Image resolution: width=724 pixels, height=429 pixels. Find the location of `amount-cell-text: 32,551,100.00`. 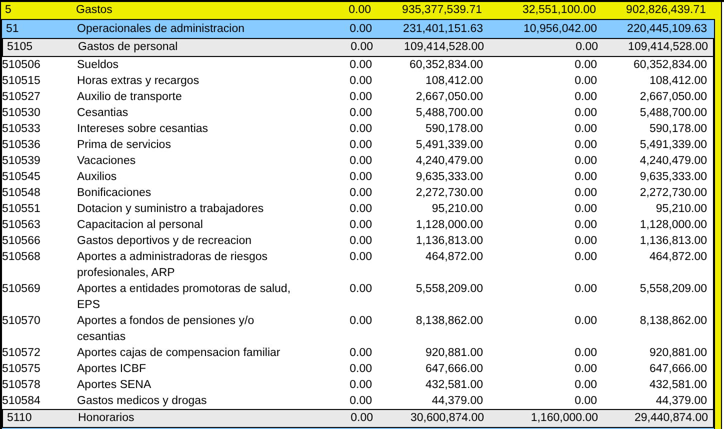

amount-cell-text: 32,551,100.00 is located at coordinates (558, 10).